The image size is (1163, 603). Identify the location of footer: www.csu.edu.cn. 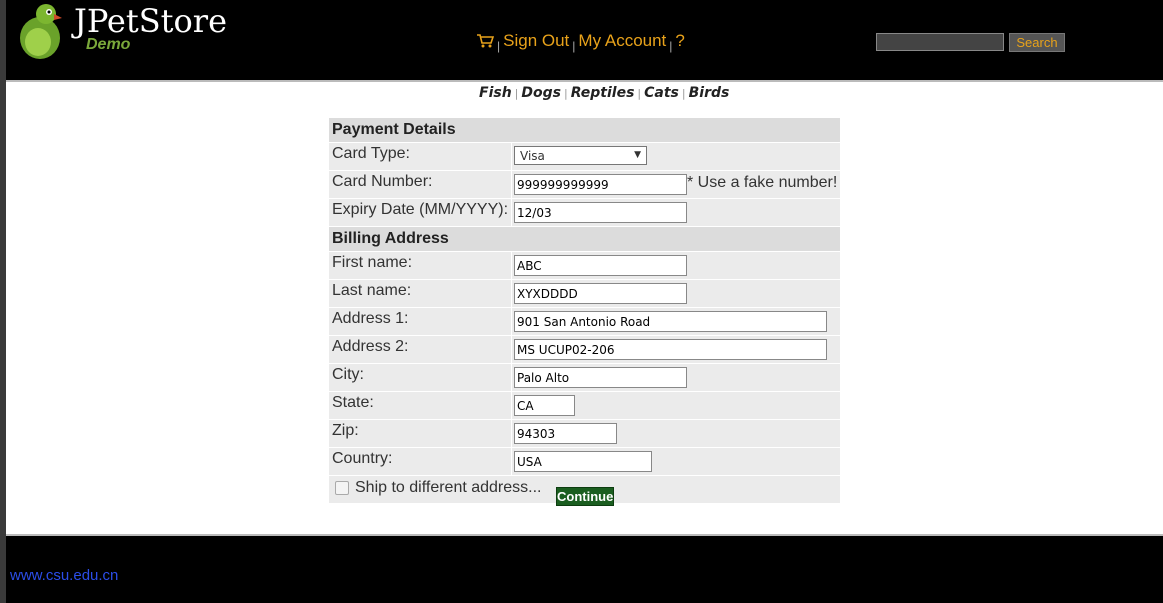
(584, 569).